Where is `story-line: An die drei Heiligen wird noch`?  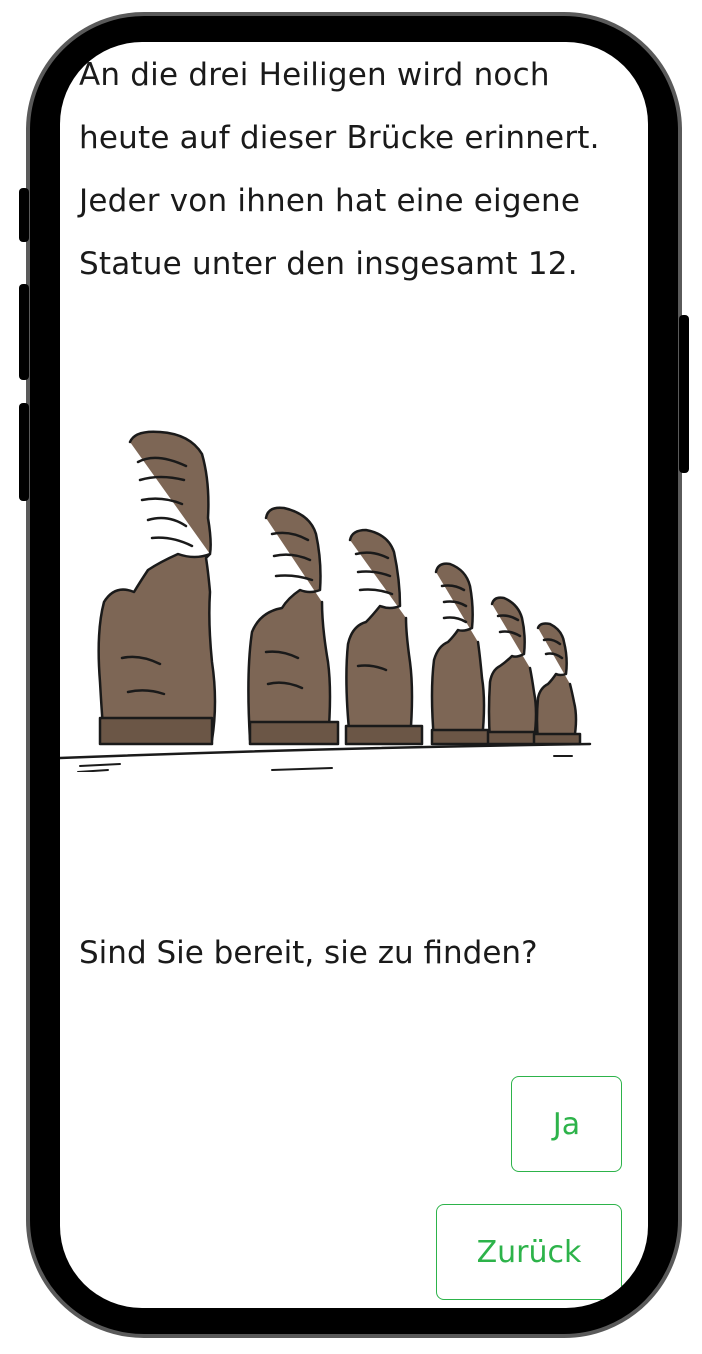 story-line: An die drei Heiligen wird noch is located at coordinates (314, 75).